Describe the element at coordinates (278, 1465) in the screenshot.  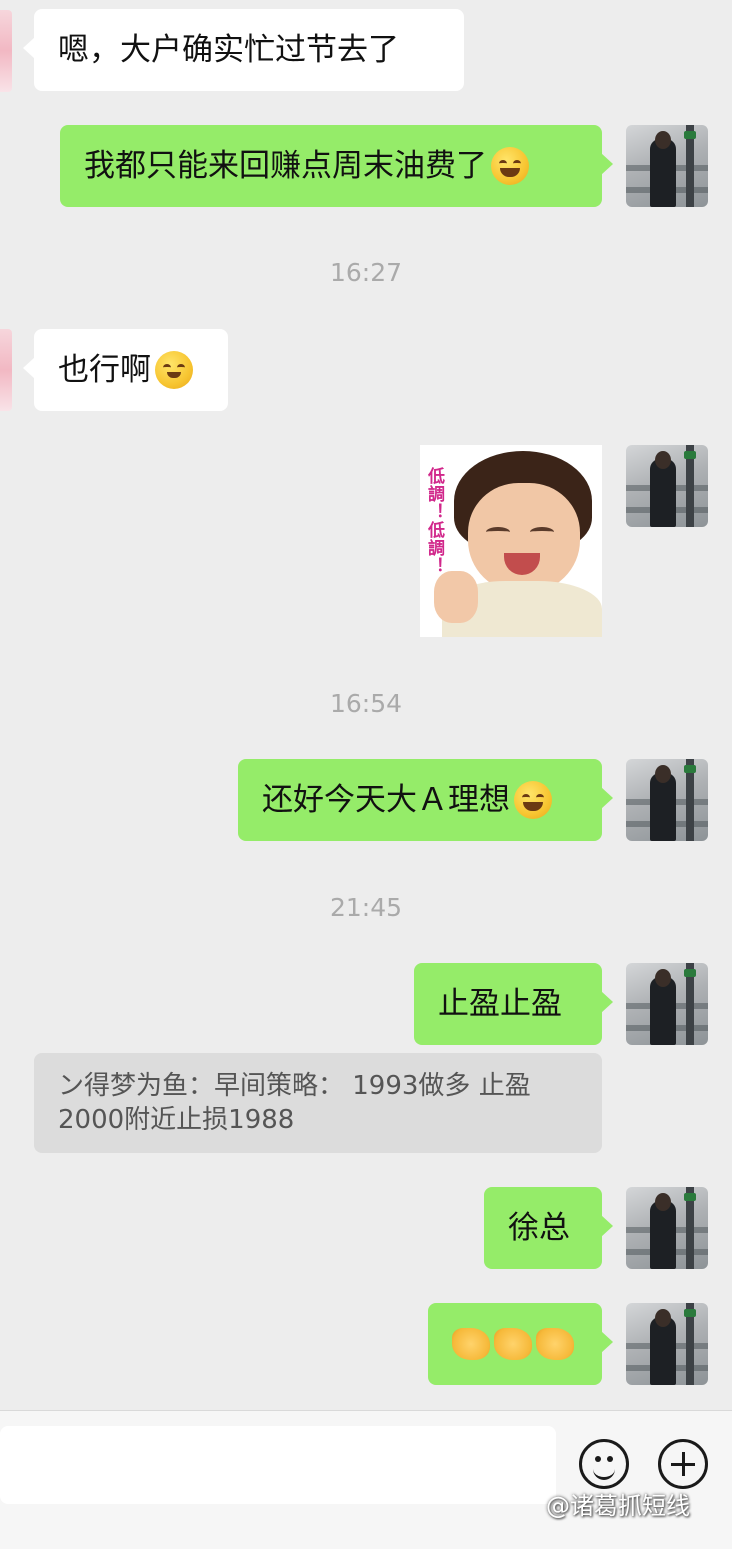
I see `message-input` at that location.